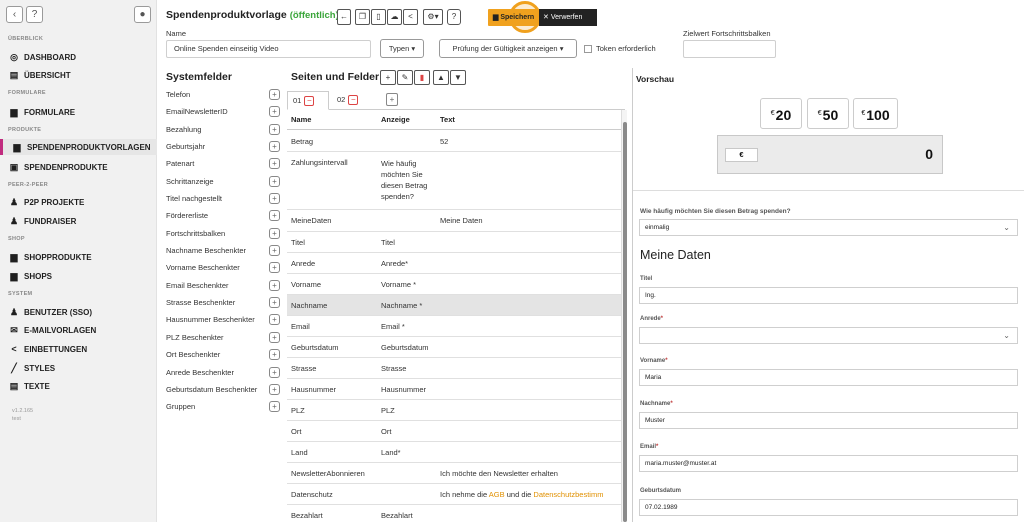  Describe the element at coordinates (441, 77) in the screenshot. I see `move-up-button: ▲` at that location.